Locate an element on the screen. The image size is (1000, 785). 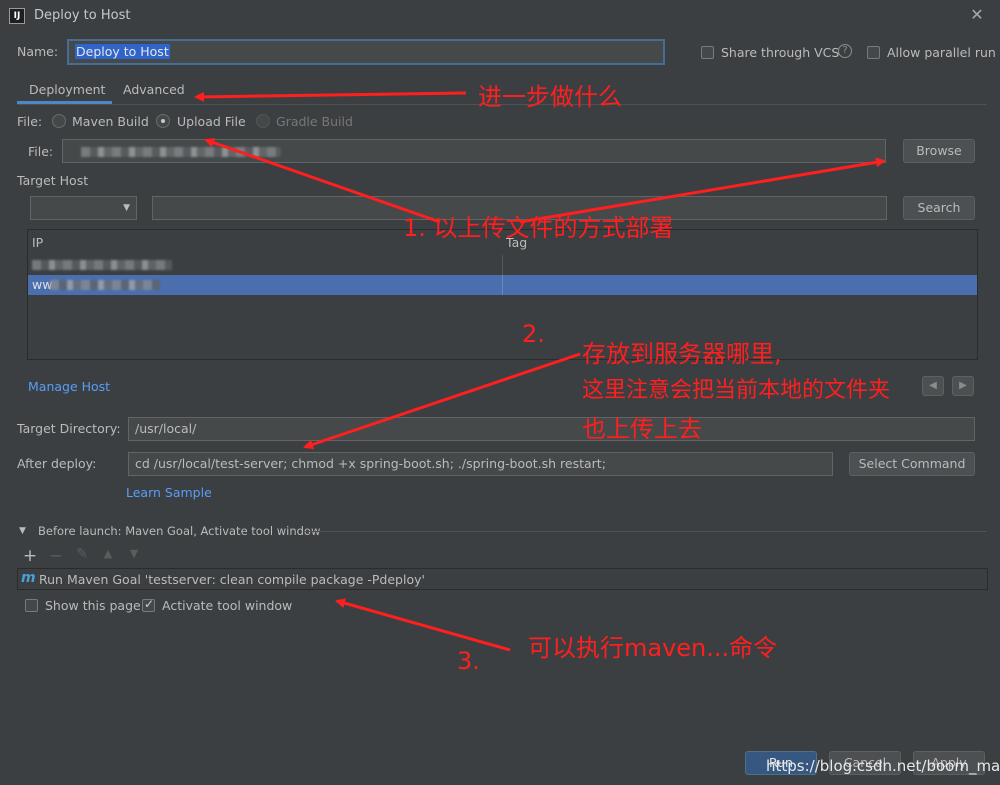
watermark: https://blog.csdn.net/boom_man is located at coordinates (883, 766).